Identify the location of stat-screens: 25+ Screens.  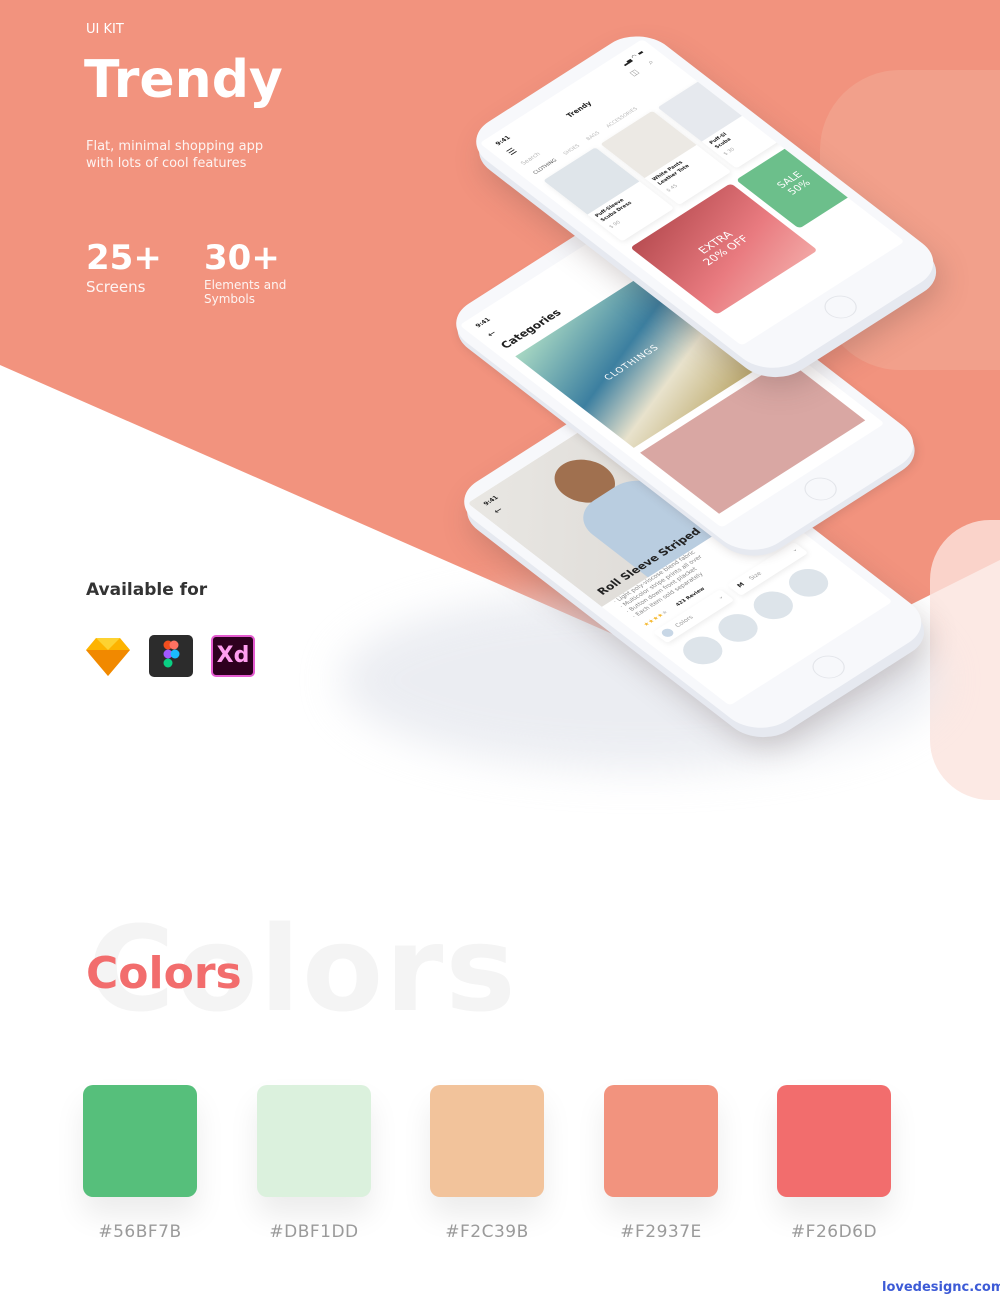
(124, 267).